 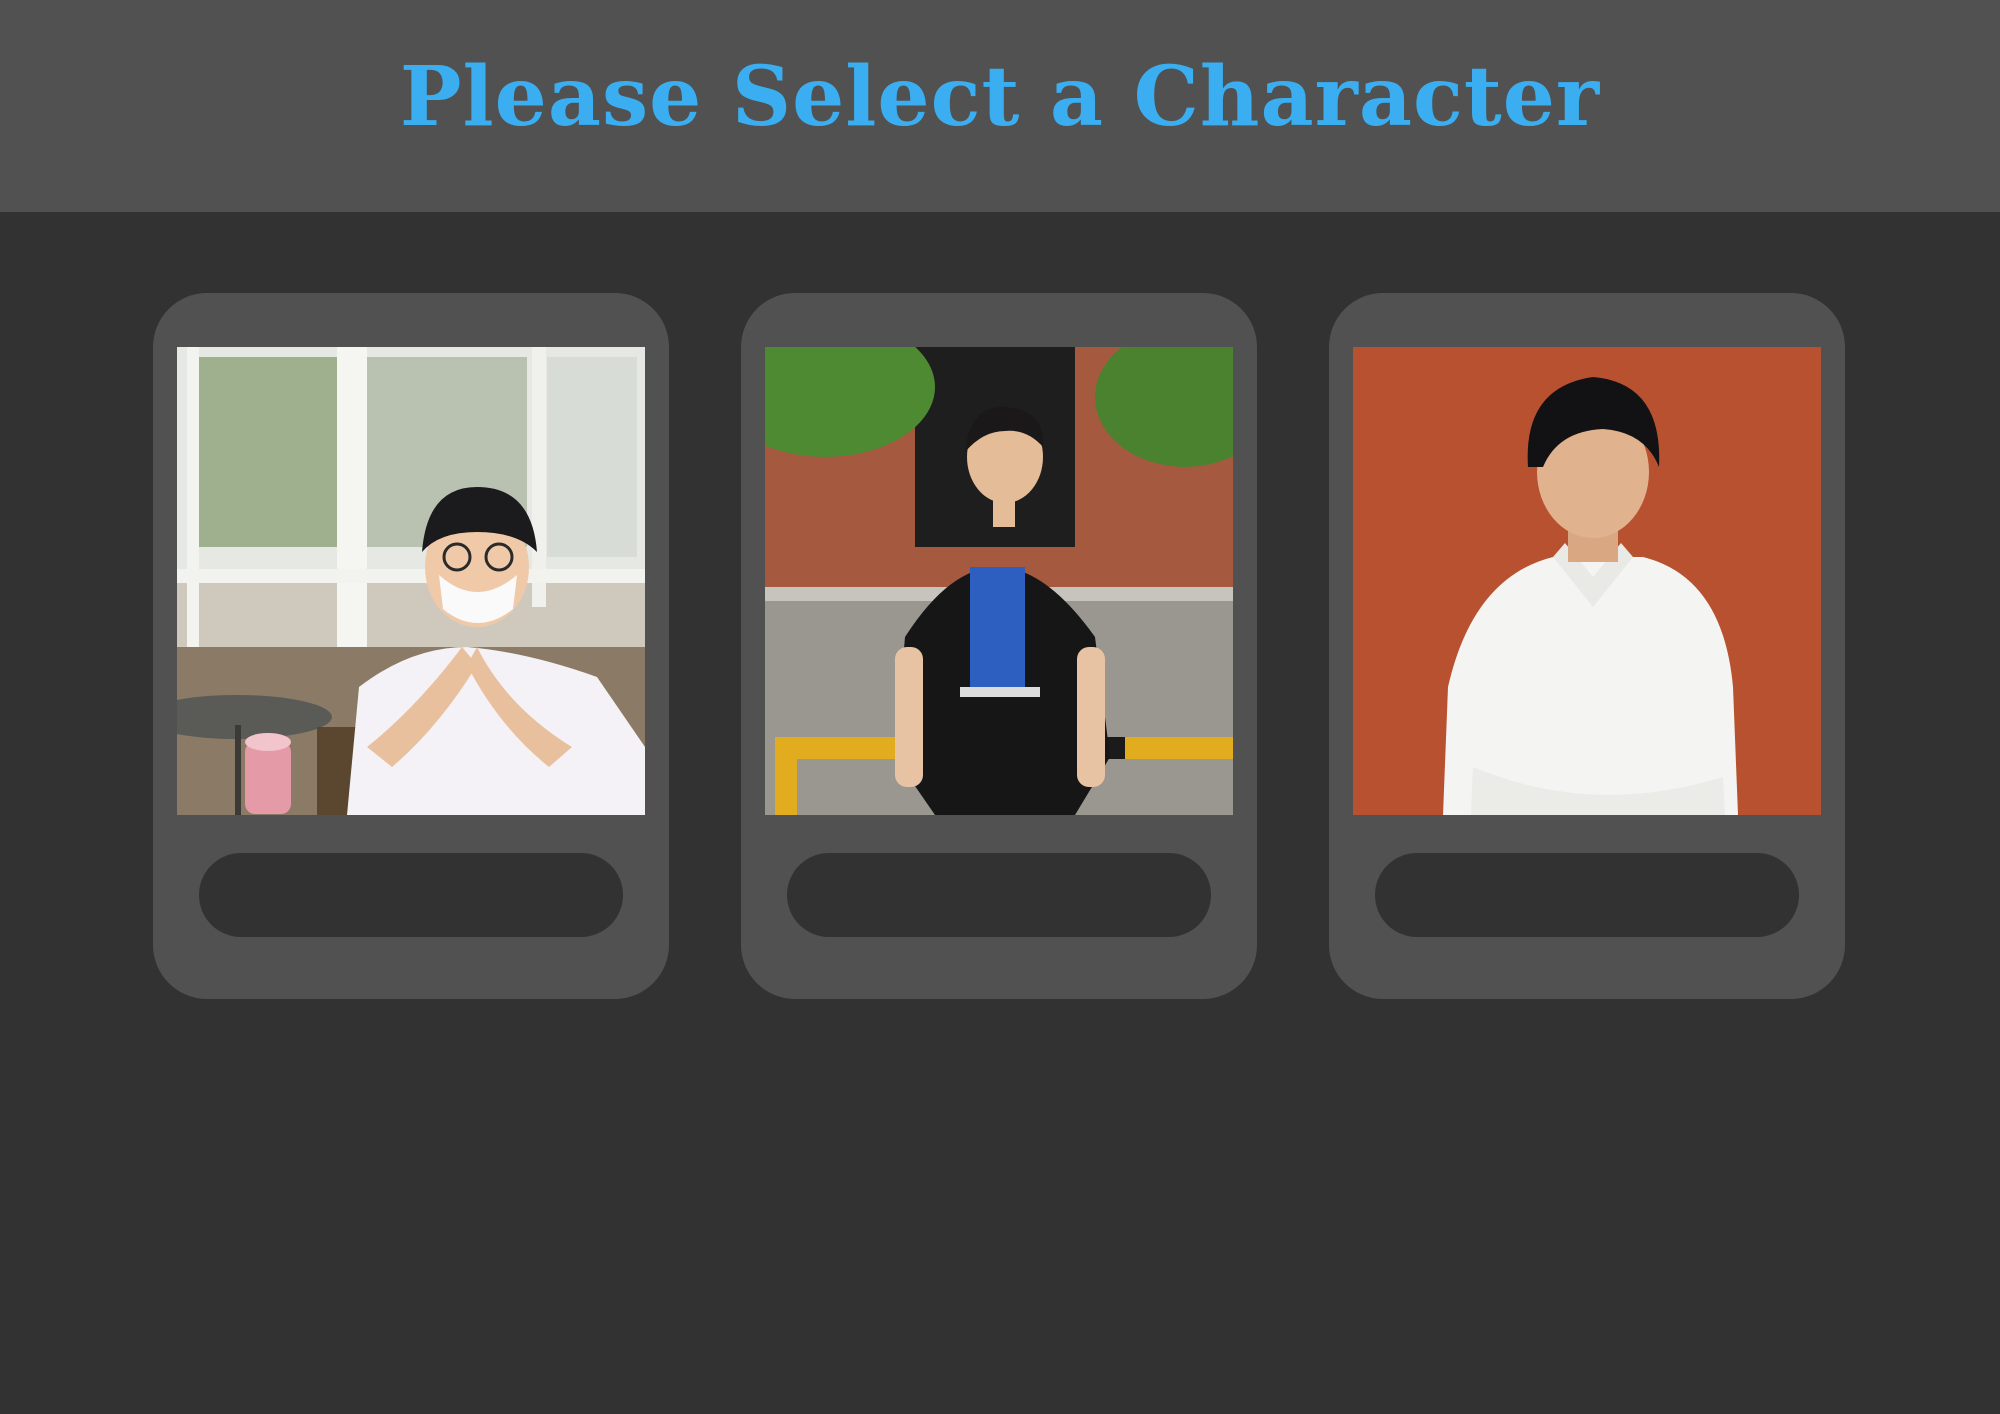 I want to click on character-1-portrait-image, so click(x=411, y=581).